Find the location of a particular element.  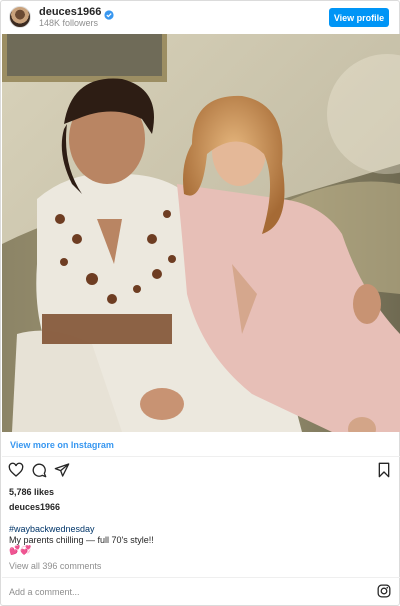

heart-icon is located at coordinates (16, 470).